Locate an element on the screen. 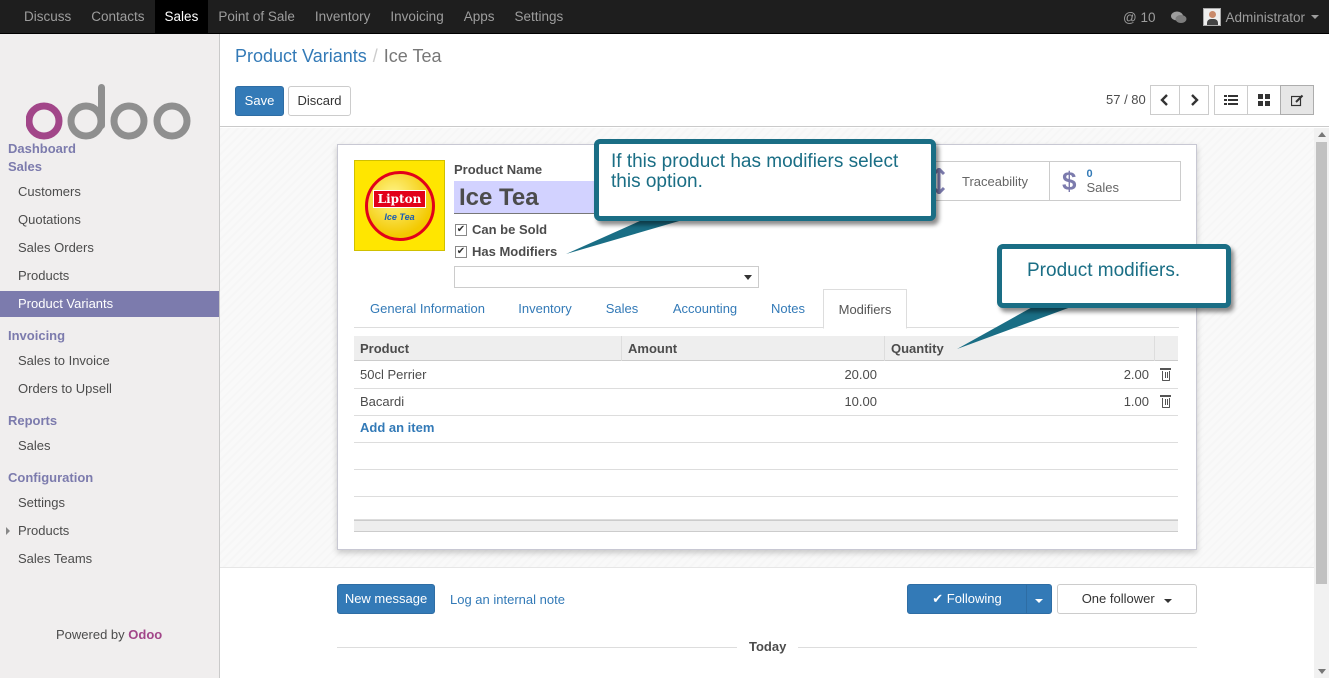 The height and width of the screenshot is (678, 1329). sales-stat-value: 0 is located at coordinates (1089, 174).